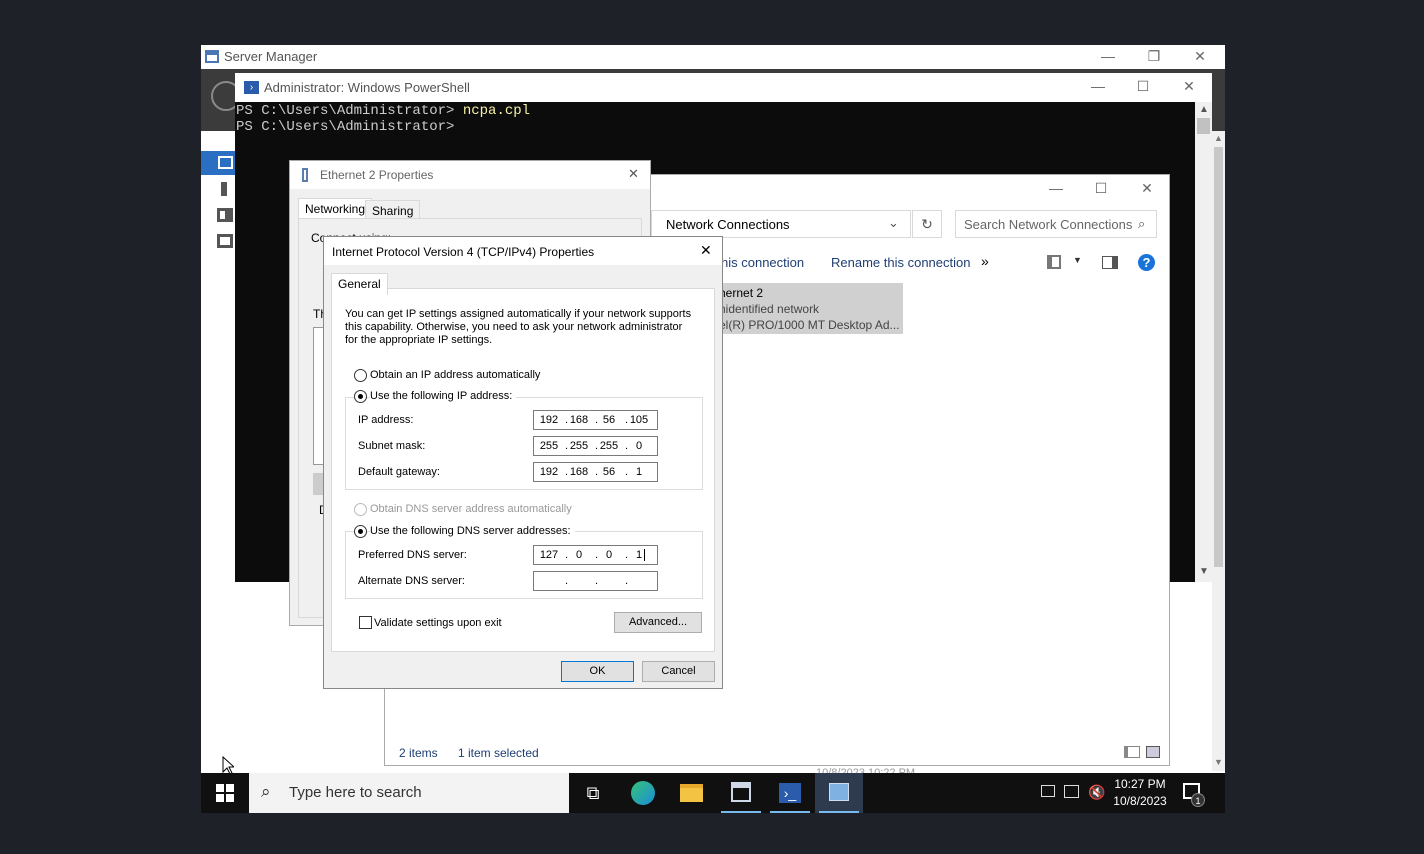 This screenshot has height=854, width=1424. What do you see at coordinates (1153, 752) in the screenshot?
I see `large-icons-view-icon` at bounding box center [1153, 752].